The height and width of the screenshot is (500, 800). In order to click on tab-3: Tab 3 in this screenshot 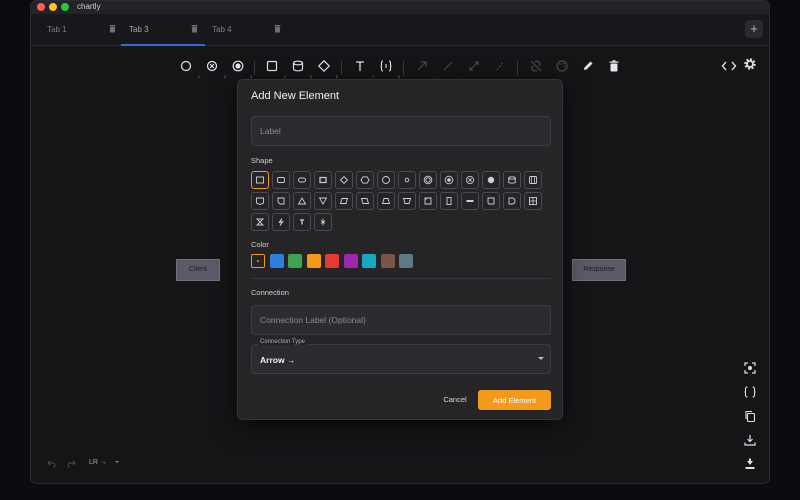, I will do `click(163, 30)`.